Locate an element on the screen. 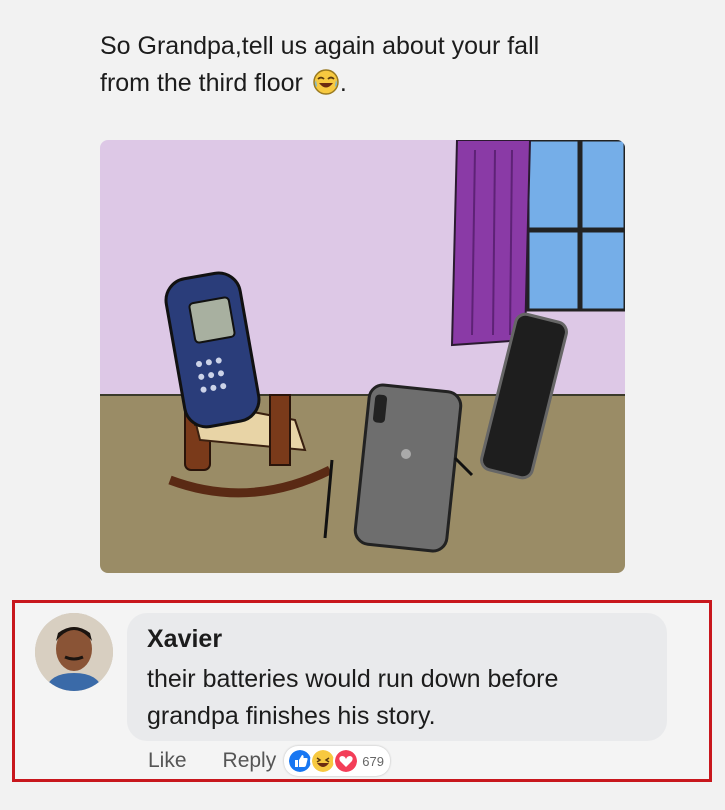 The image size is (725, 810). reply-button: Reply is located at coordinates (250, 761).